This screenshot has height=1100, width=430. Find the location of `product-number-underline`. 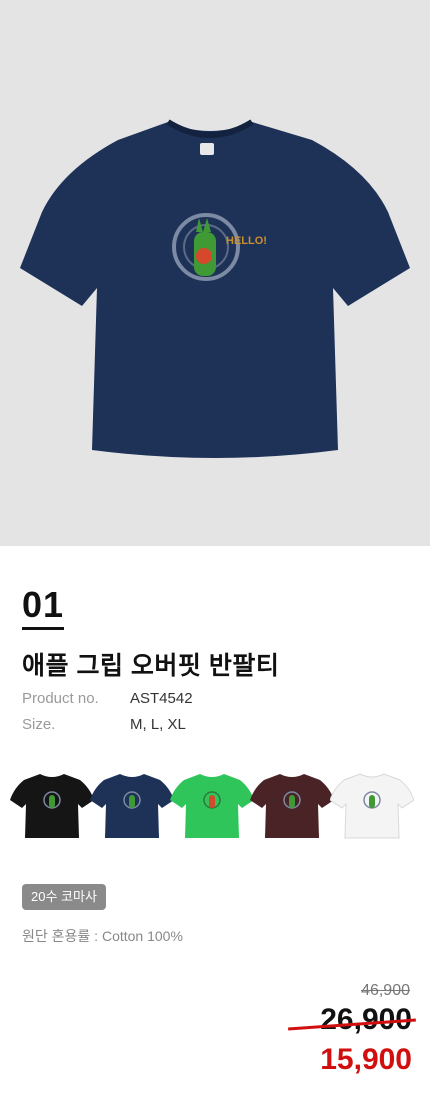

product-number-underline is located at coordinates (43, 628).